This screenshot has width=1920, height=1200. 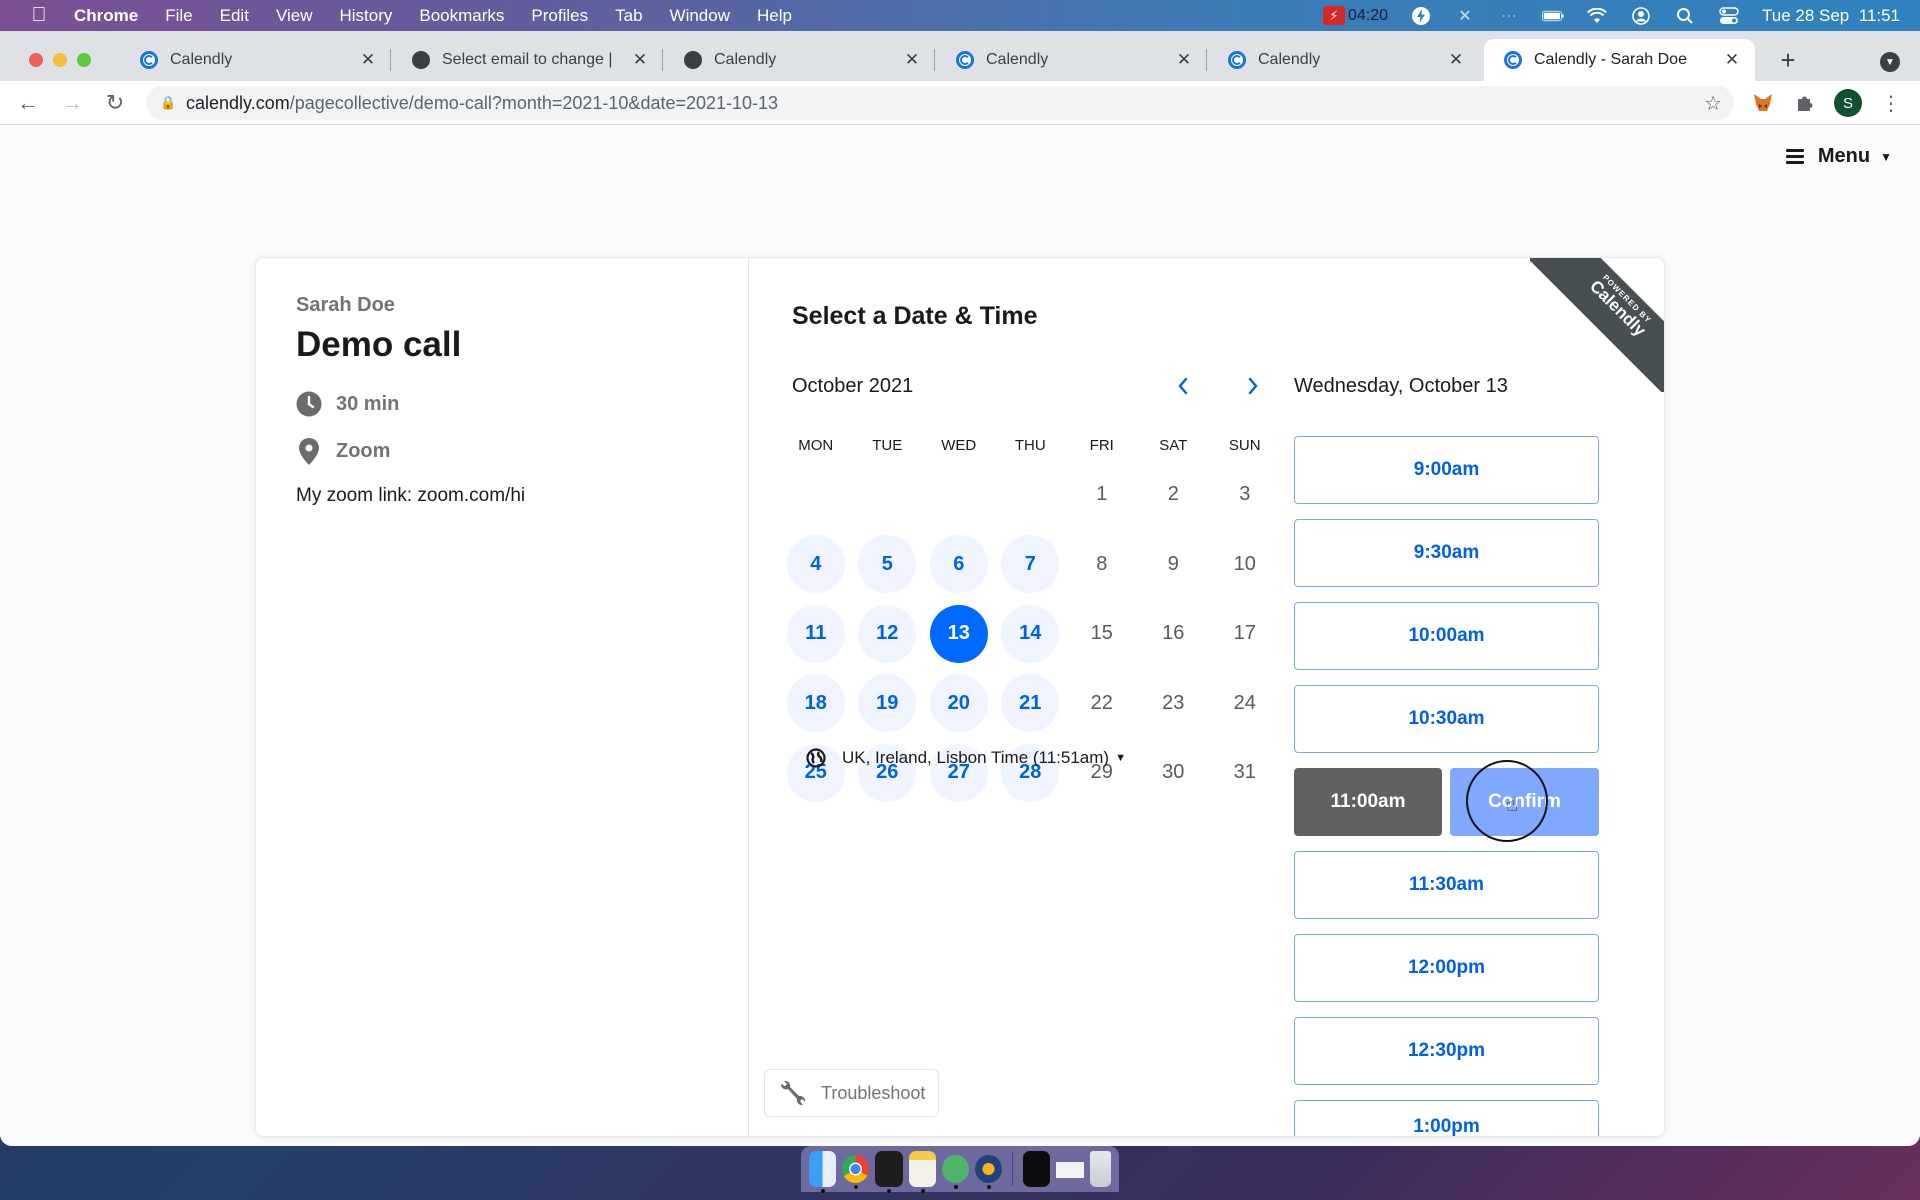 What do you see at coordinates (856, 1172) in the screenshot?
I see `chrome-dock-icon` at bounding box center [856, 1172].